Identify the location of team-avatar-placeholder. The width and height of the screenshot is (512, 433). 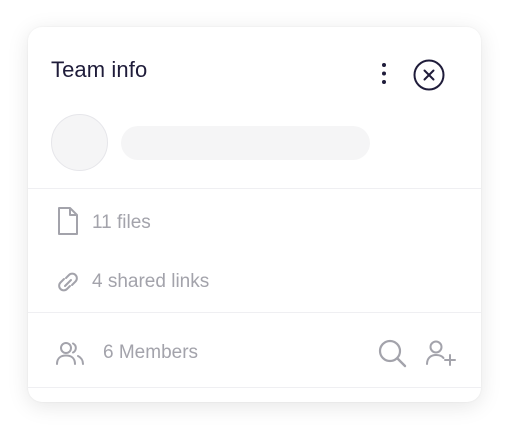
(79, 142).